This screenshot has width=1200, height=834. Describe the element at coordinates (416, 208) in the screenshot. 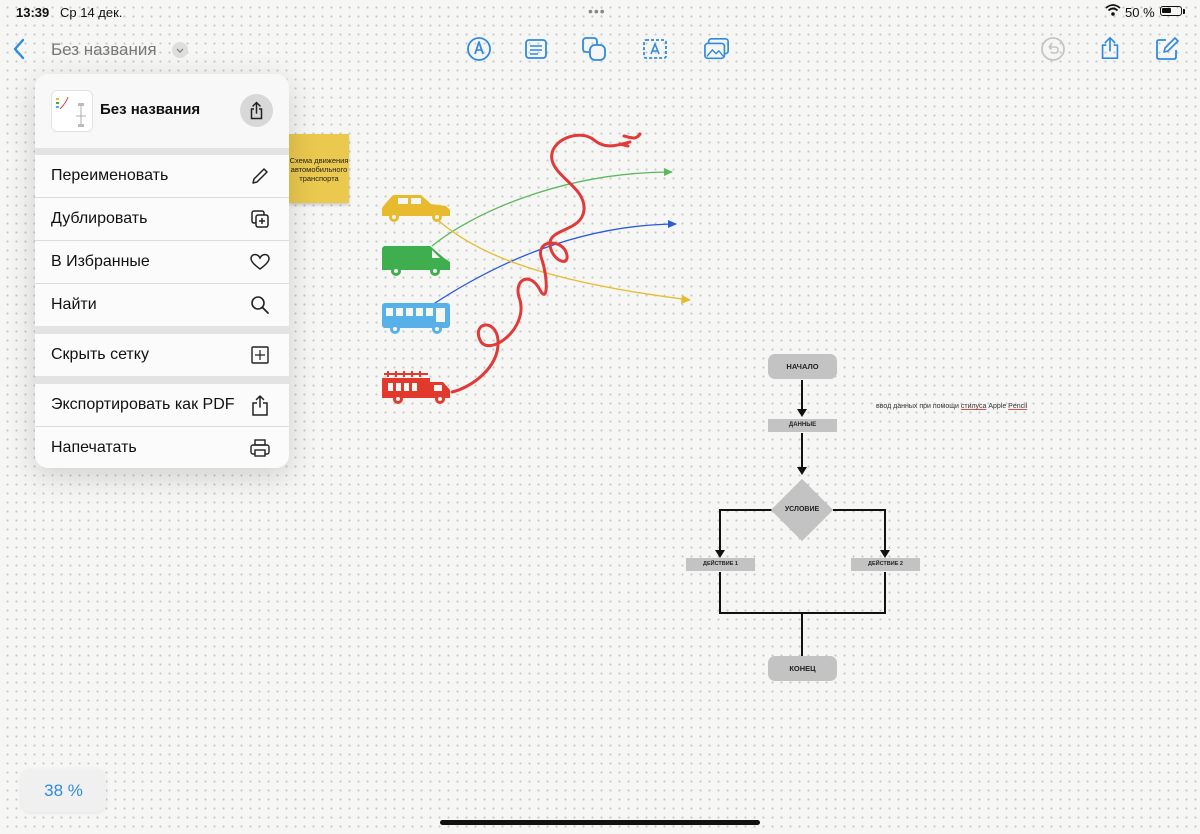

I see `car-icon` at that location.